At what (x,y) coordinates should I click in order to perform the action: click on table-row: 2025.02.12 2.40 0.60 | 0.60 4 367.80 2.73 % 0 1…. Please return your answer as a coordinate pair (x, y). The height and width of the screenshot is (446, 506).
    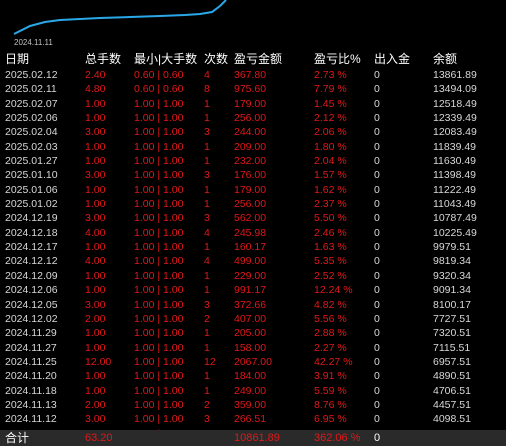
    Looking at the image, I should click on (253, 75).